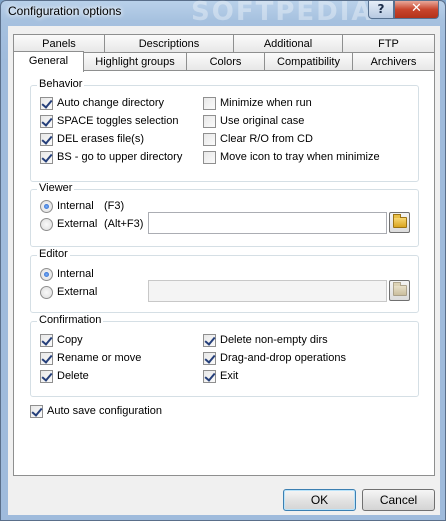 The height and width of the screenshot is (521, 446). Describe the element at coordinates (283, 358) in the screenshot. I see `checkbox-label: Drag-and-drop operations` at that location.